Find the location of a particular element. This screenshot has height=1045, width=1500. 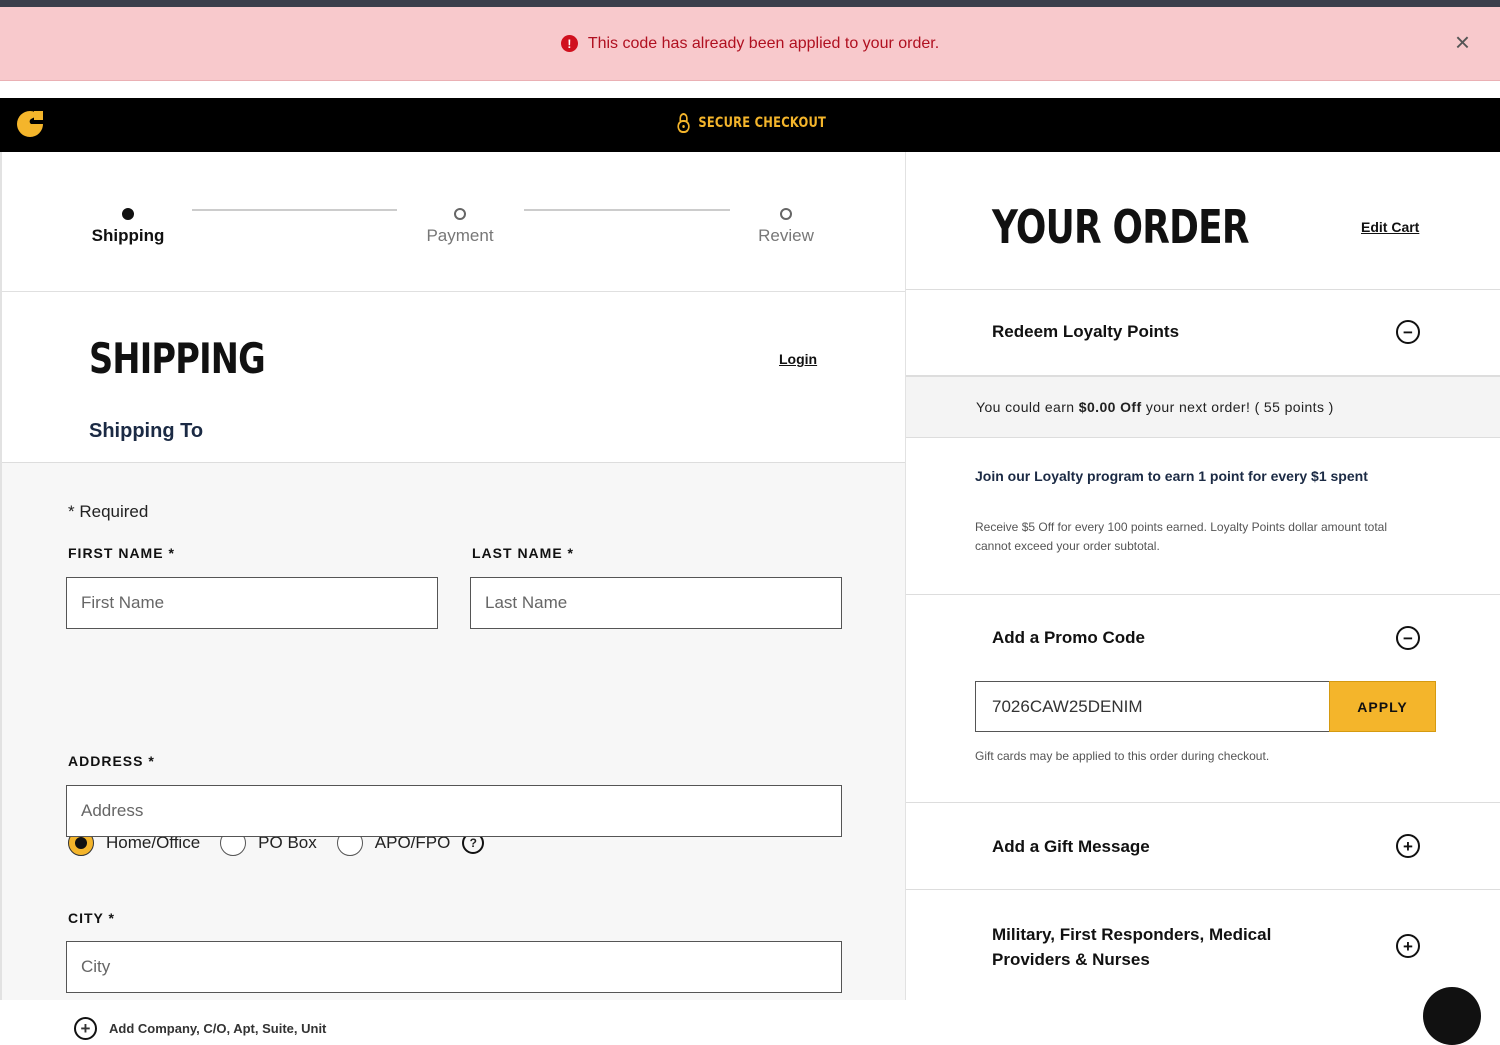

plus-circle-icon: + is located at coordinates (85, 1028).